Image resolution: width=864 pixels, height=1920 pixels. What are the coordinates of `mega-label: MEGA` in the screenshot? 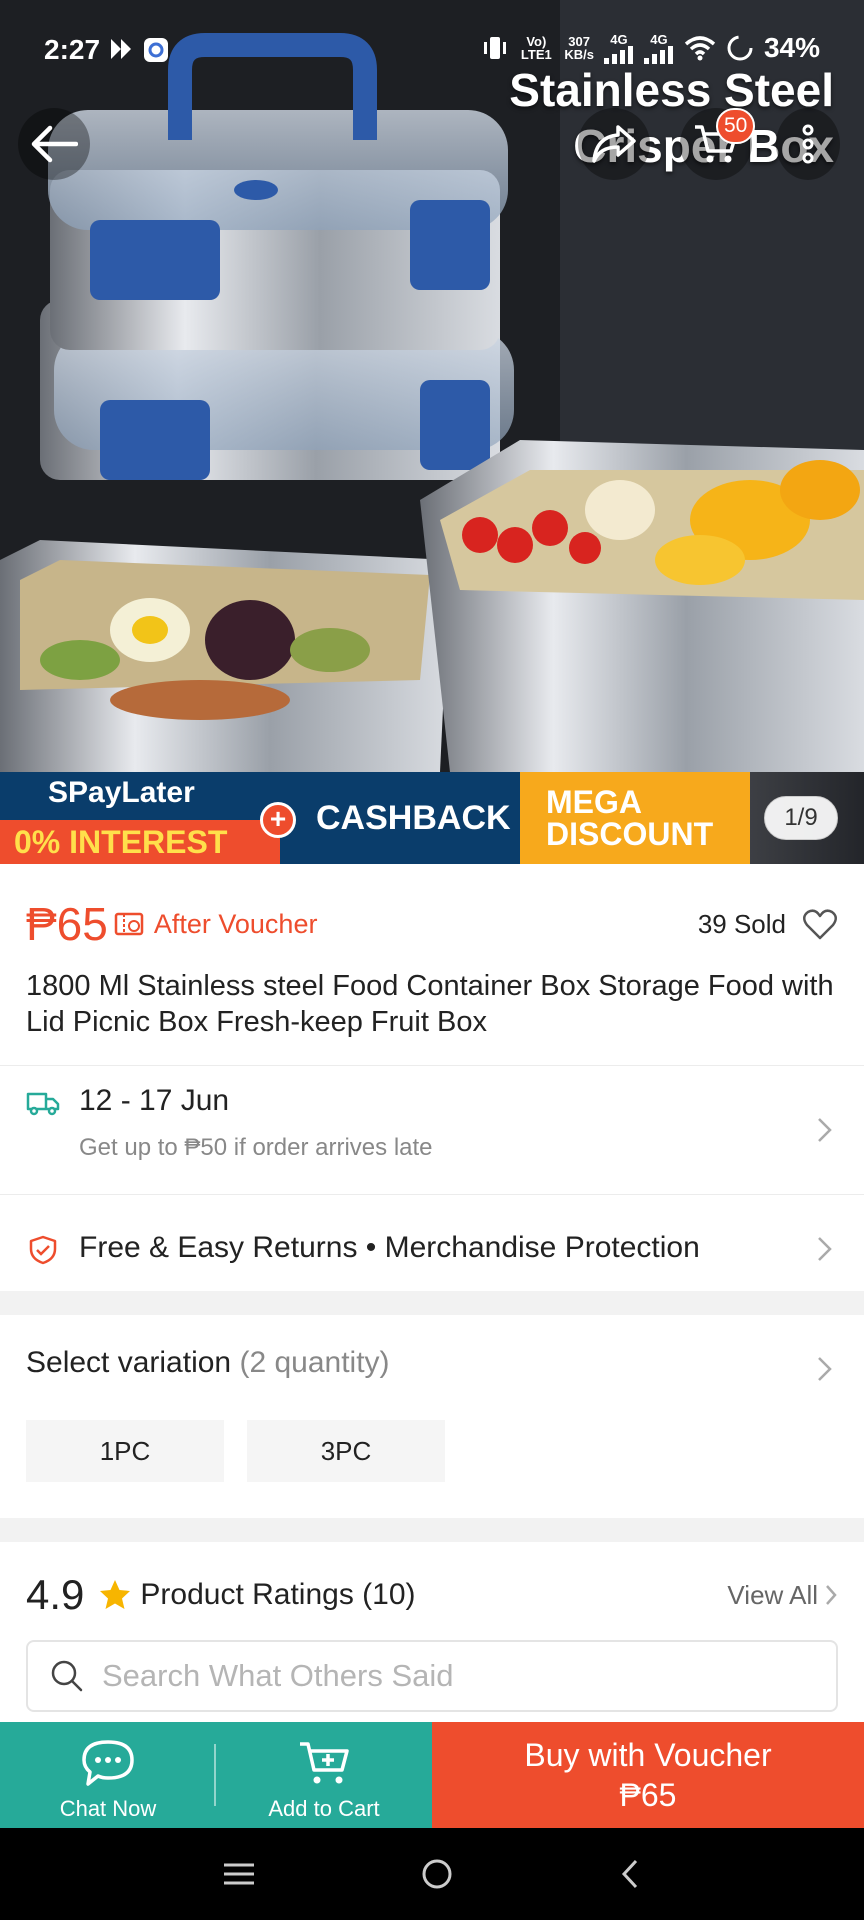 It's located at (594, 802).